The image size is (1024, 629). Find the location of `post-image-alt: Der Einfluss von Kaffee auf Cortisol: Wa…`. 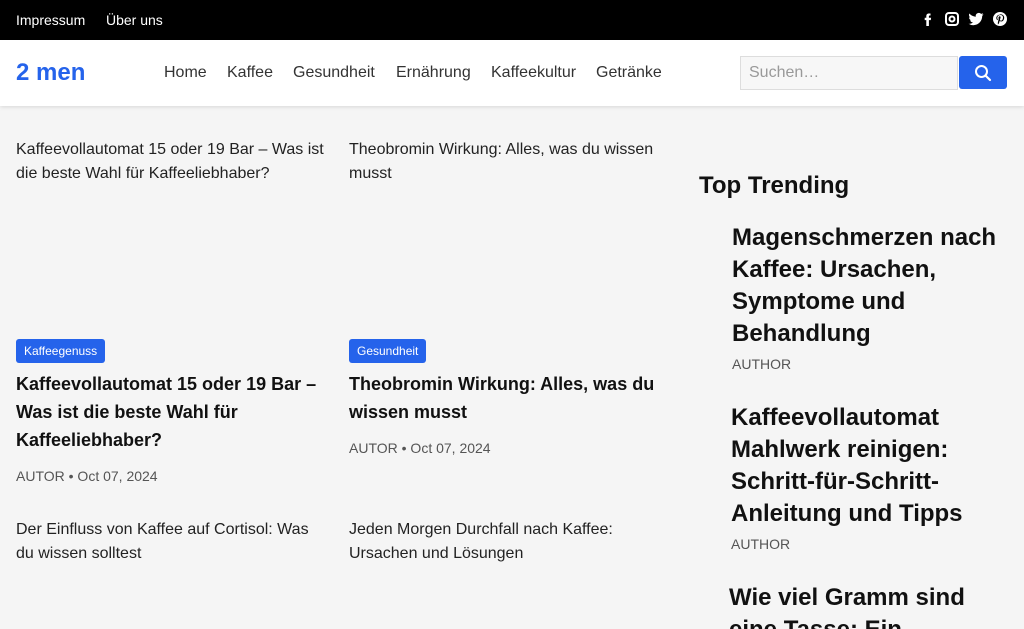

post-image-alt: Der Einfluss von Kaffee auf Cortisol: Wa… is located at coordinates (162, 541).